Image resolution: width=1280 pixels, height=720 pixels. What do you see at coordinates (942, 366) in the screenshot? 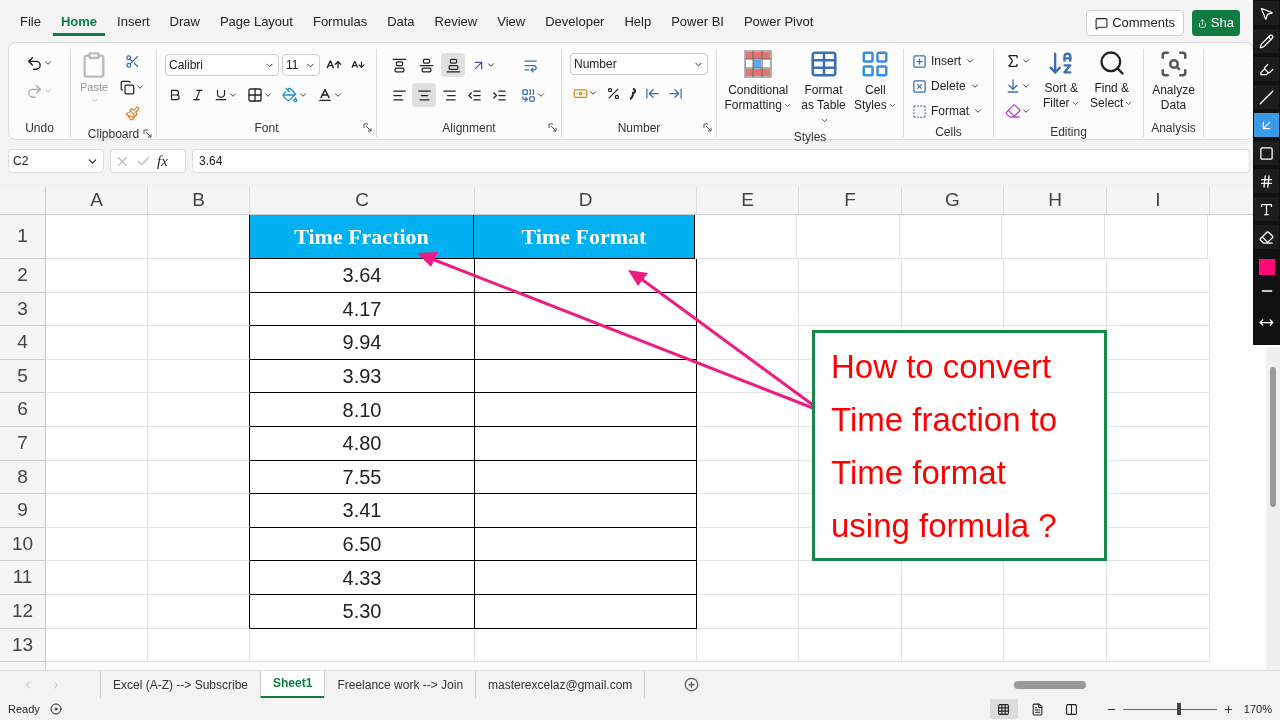
I see `callout-text: How to convert` at bounding box center [942, 366].